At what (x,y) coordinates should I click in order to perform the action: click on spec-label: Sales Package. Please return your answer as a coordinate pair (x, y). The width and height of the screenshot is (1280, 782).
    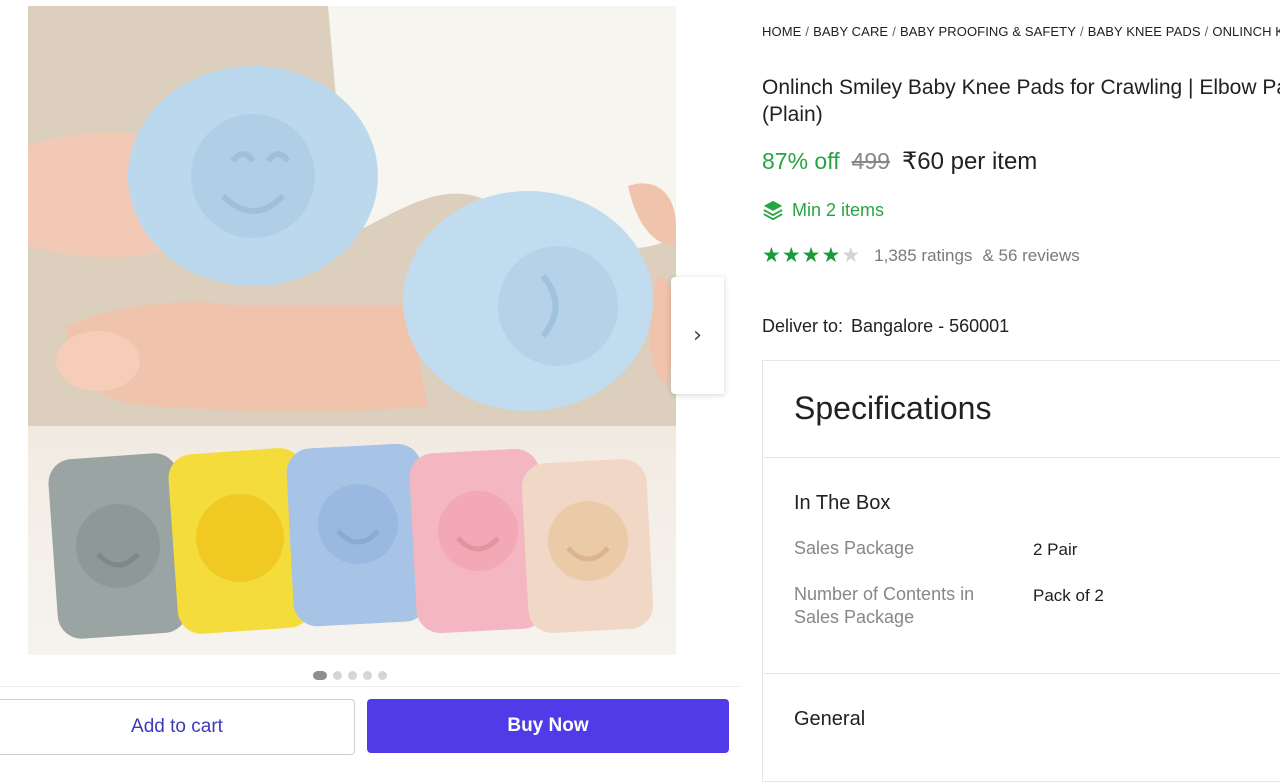
    Looking at the image, I should click on (854, 548).